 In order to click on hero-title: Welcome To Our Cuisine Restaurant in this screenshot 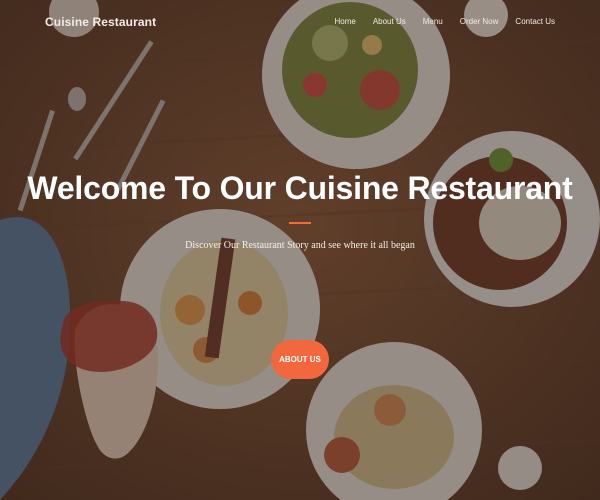, I will do `click(300, 188)`.